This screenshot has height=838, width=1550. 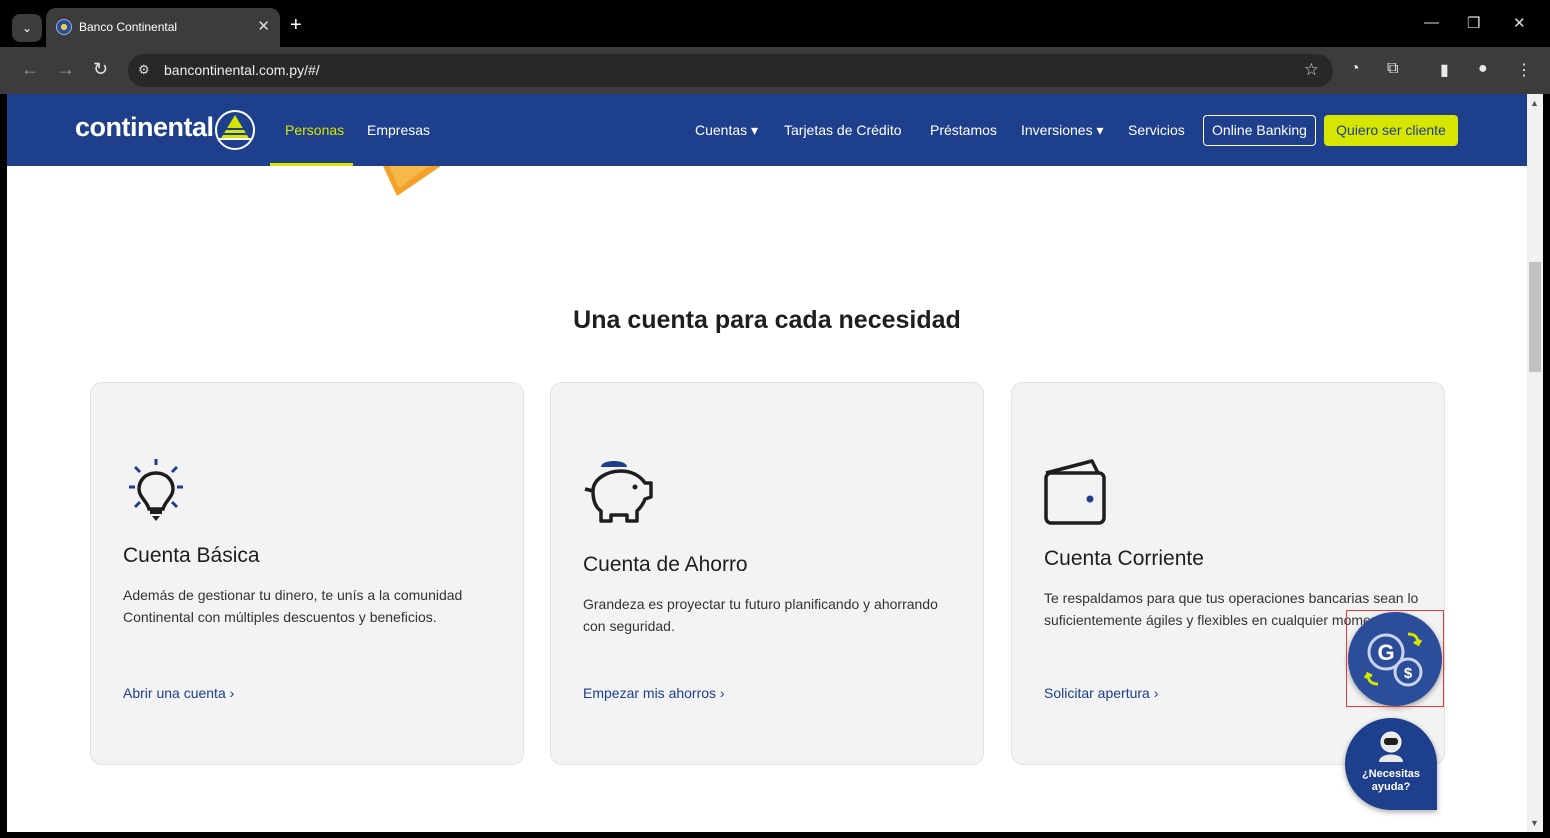 I want to click on tab-title: Banco Continental, so click(x=128, y=27).